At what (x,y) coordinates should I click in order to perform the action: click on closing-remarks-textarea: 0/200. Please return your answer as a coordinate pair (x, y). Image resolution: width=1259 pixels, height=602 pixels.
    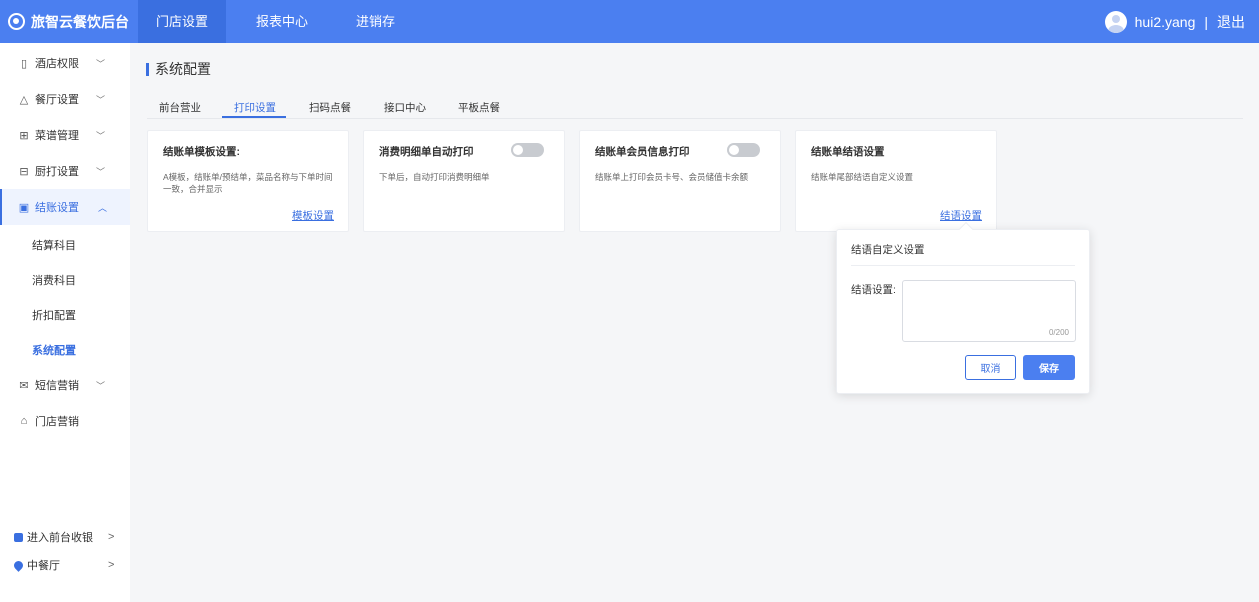
    Looking at the image, I should click on (989, 311).